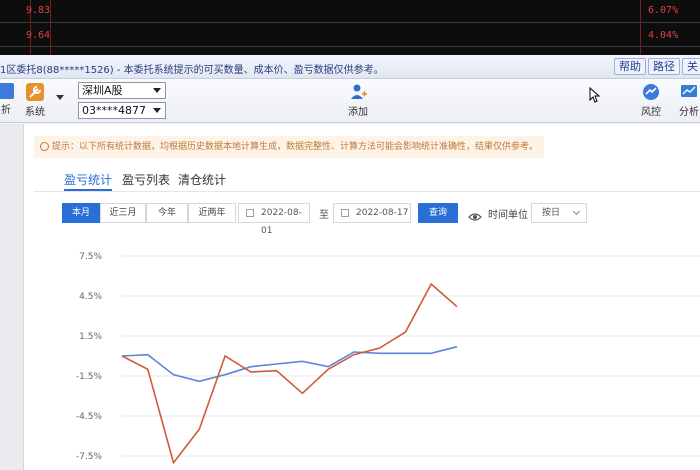  Describe the element at coordinates (630, 66) in the screenshot. I see `help-button: 帮助` at that location.